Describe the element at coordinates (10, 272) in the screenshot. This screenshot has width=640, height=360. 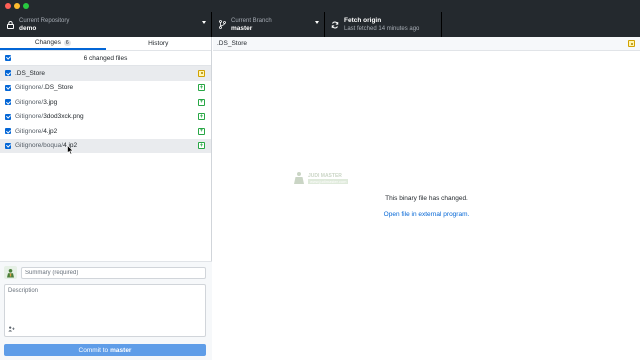
I see `avatar` at that location.